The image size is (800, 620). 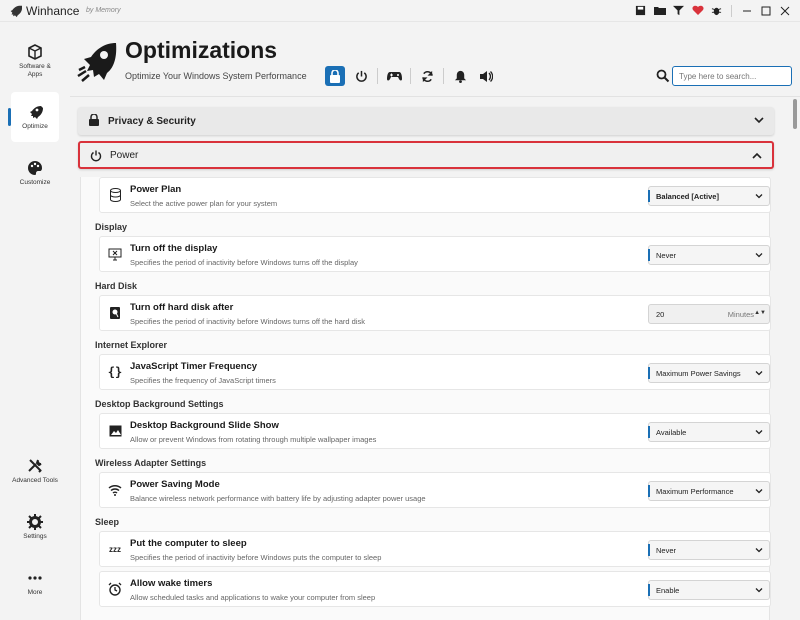 I want to click on bug-icon, so click(x=716, y=10).